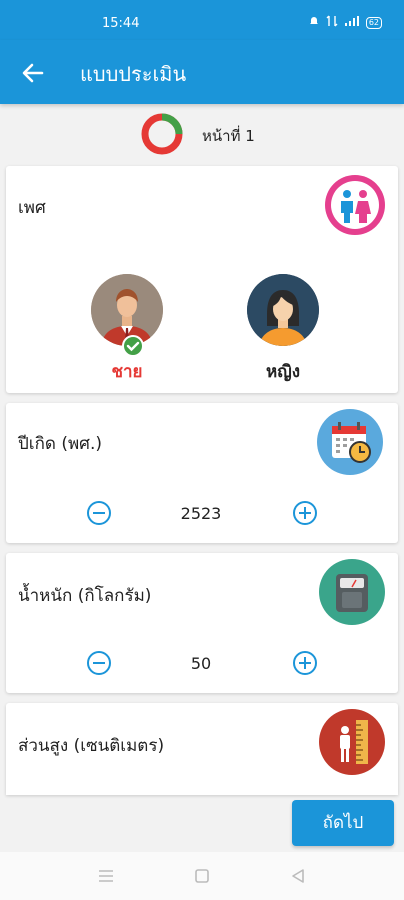 Image resolution: width=404 pixels, height=900 pixels. What do you see at coordinates (91, 746) in the screenshot?
I see `height-title: ส่วนสูง (เซนติเมตร)` at bounding box center [91, 746].